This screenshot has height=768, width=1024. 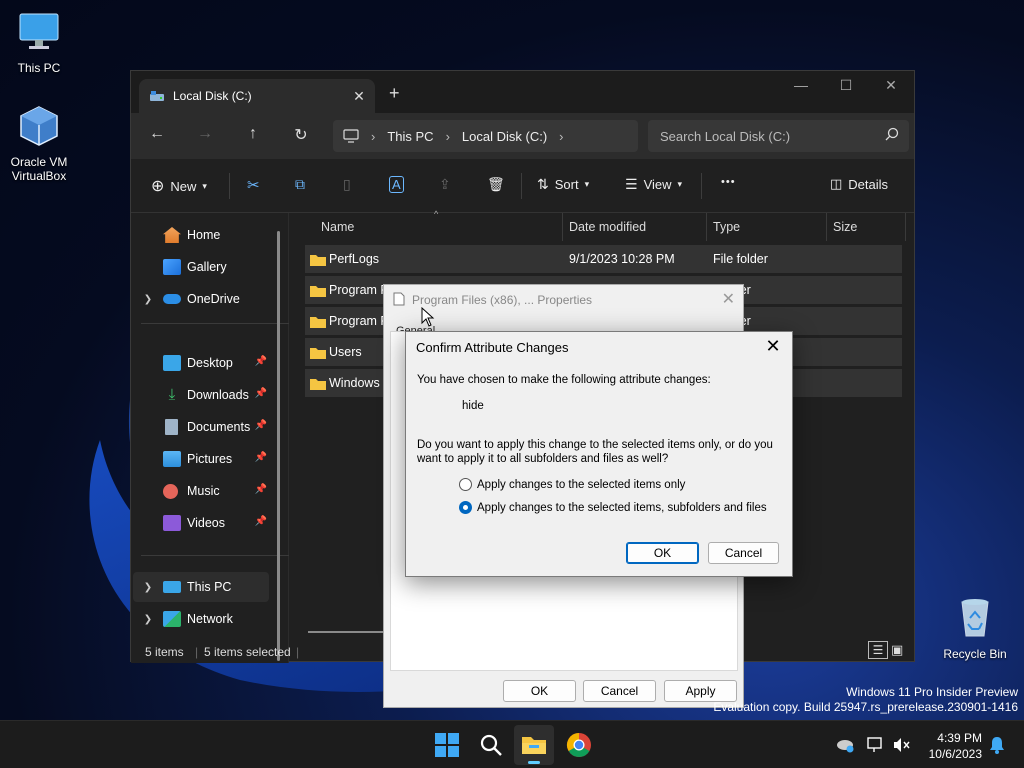 What do you see at coordinates (631, 184) in the screenshot?
I see `view-list-icon: ☰` at bounding box center [631, 184].